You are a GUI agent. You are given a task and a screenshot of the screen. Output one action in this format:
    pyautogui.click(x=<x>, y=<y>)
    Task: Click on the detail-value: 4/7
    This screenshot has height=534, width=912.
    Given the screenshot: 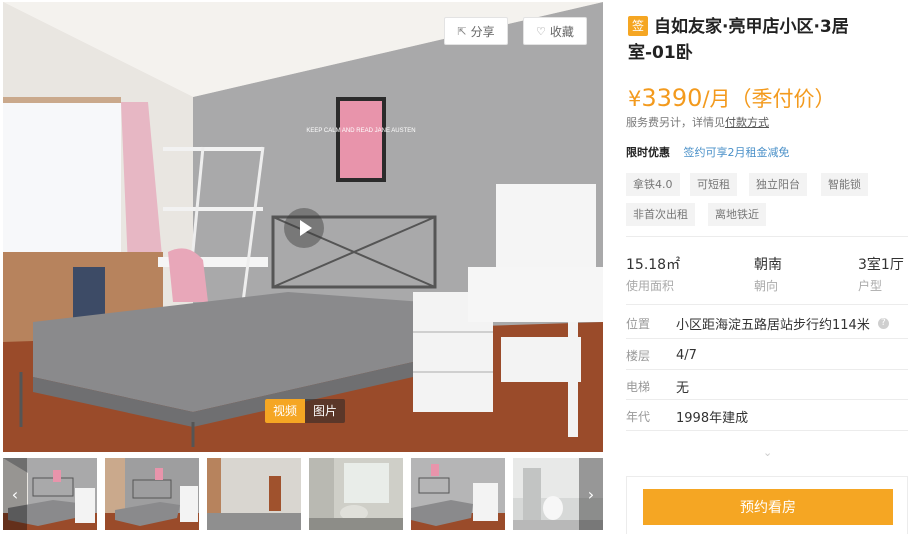 What is the action you would take?
    pyautogui.click(x=686, y=355)
    